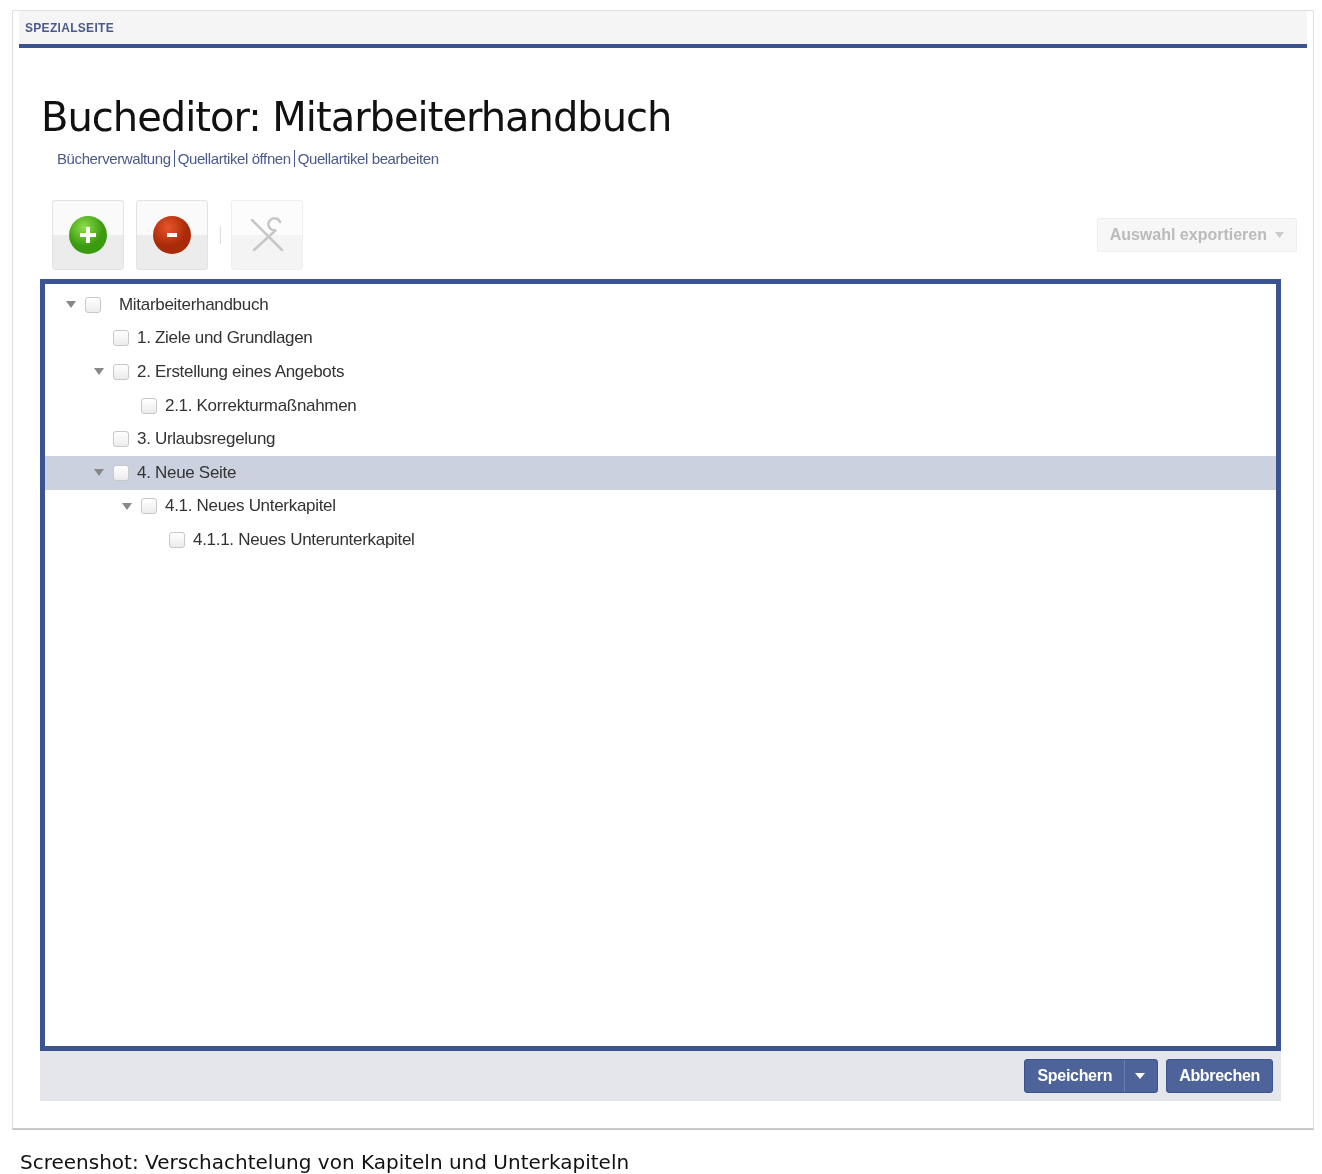 The height and width of the screenshot is (1174, 1322). Describe the element at coordinates (660, 439) in the screenshot. I see `tree-row: 3. Urlaubsregelung` at that location.